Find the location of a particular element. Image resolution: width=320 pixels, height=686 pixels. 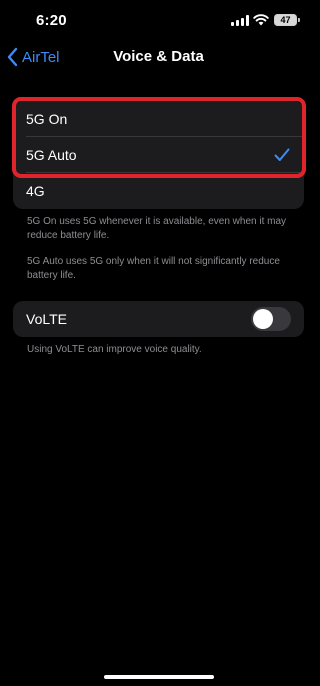

status-time: 6:20 is located at coordinates (51, 20).